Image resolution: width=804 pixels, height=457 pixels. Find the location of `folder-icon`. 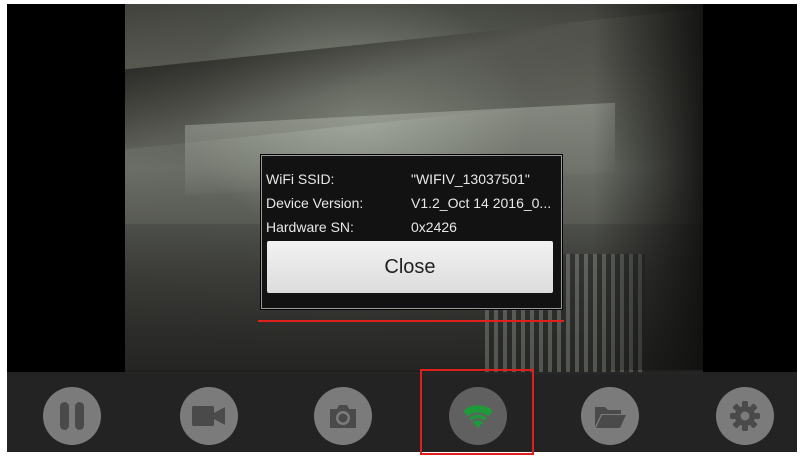

folder-icon is located at coordinates (610, 417).